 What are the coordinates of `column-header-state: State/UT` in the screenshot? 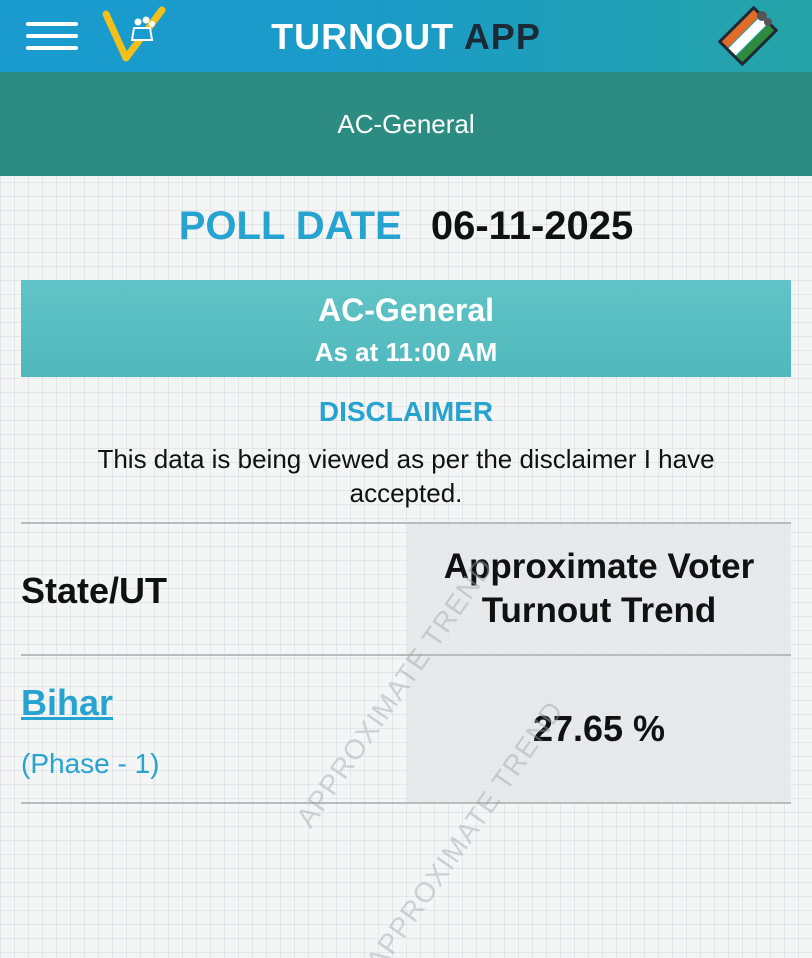 It's located at (94, 590).